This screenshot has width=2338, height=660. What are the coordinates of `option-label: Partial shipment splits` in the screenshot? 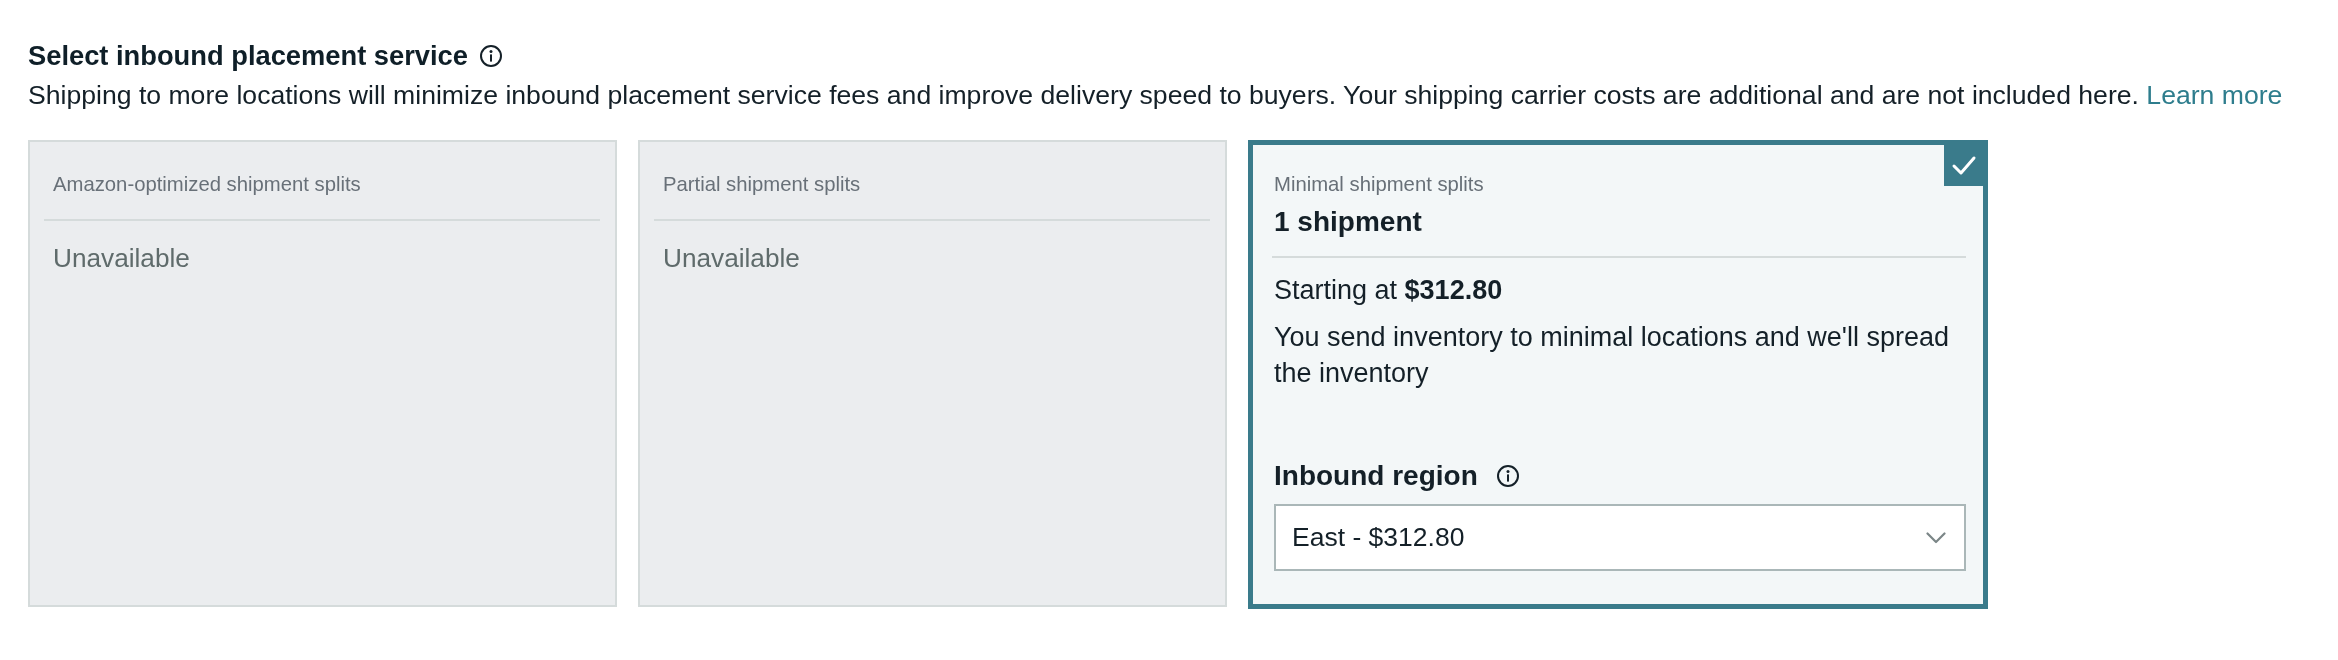 It's located at (762, 184).